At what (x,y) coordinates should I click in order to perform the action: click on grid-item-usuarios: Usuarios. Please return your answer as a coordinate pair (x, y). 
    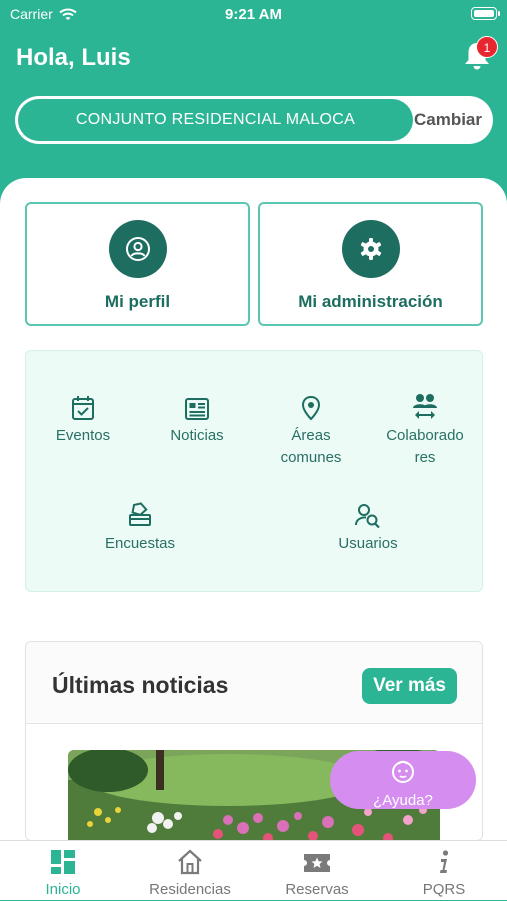
    Looking at the image, I should click on (368, 527).